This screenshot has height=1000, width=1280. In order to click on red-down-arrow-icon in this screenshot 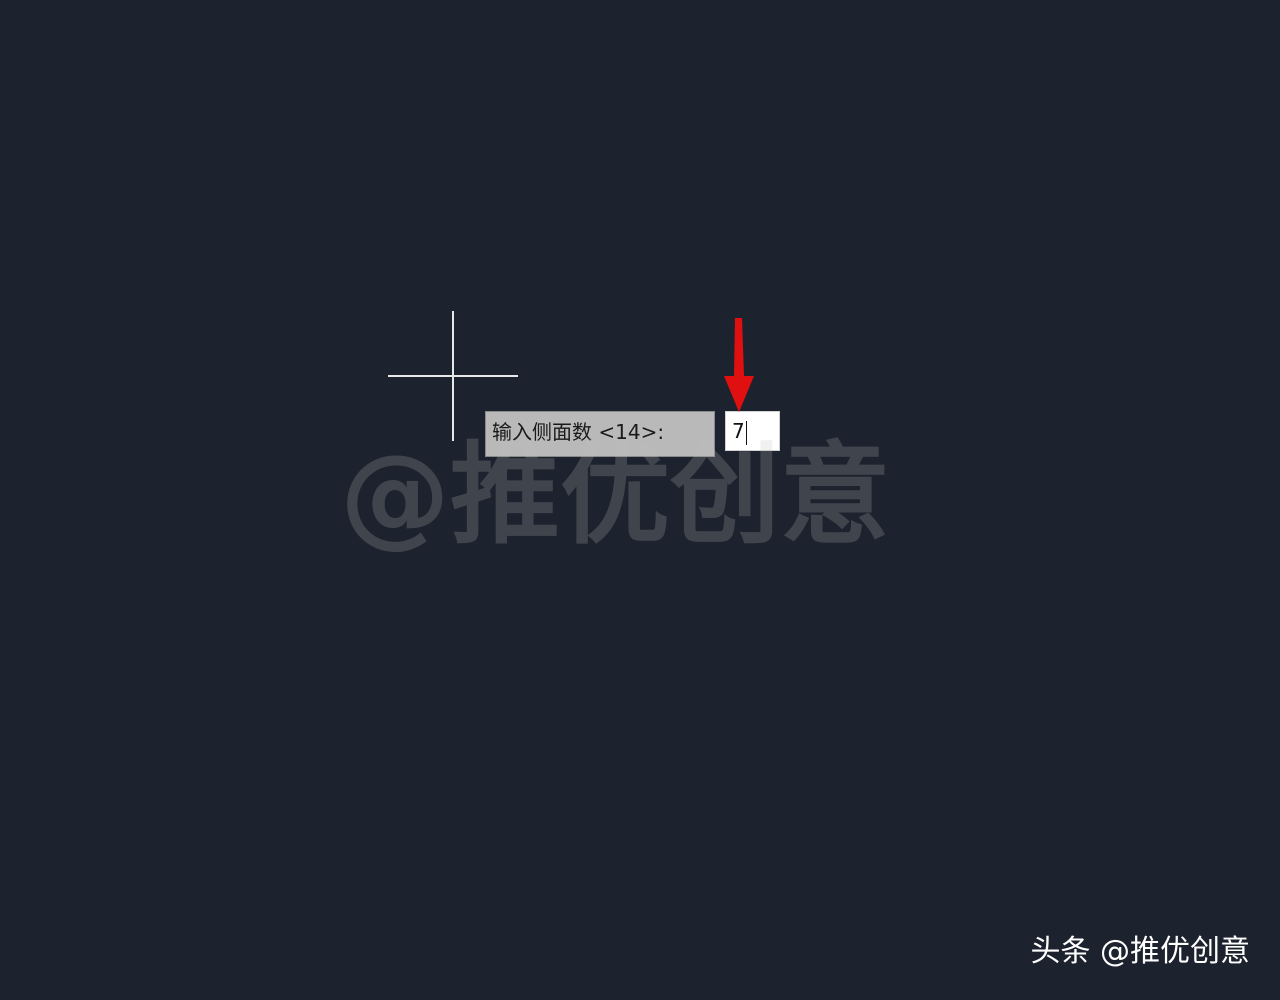, I will do `click(739, 365)`.